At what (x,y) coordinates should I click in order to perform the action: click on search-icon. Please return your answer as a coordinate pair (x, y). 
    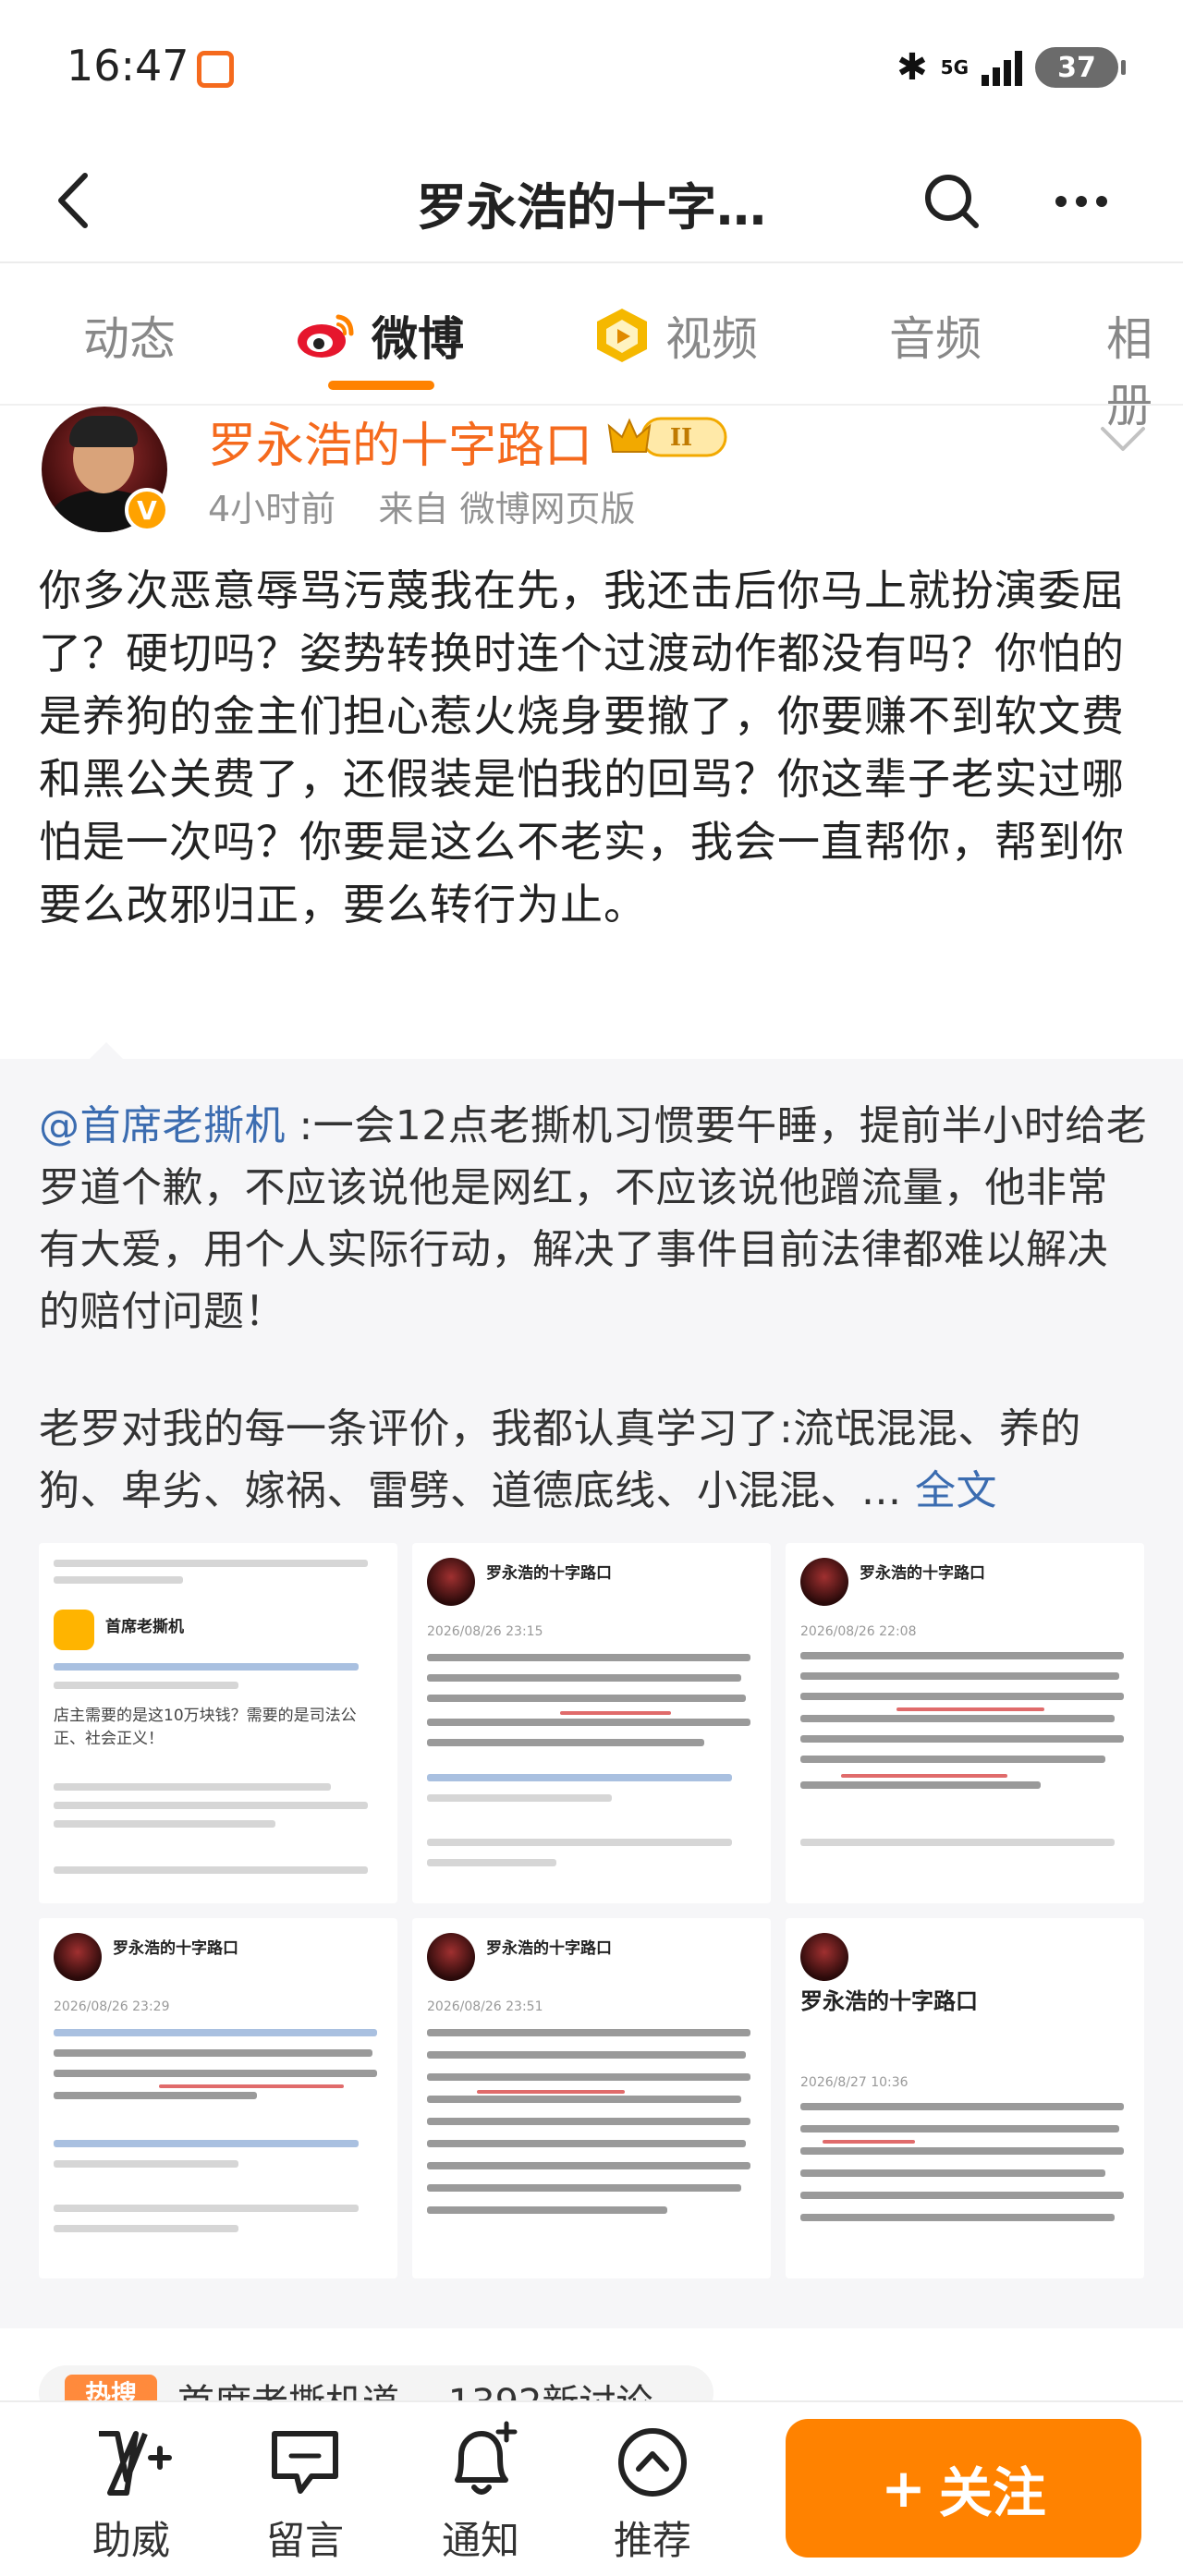
    Looking at the image, I should click on (952, 201).